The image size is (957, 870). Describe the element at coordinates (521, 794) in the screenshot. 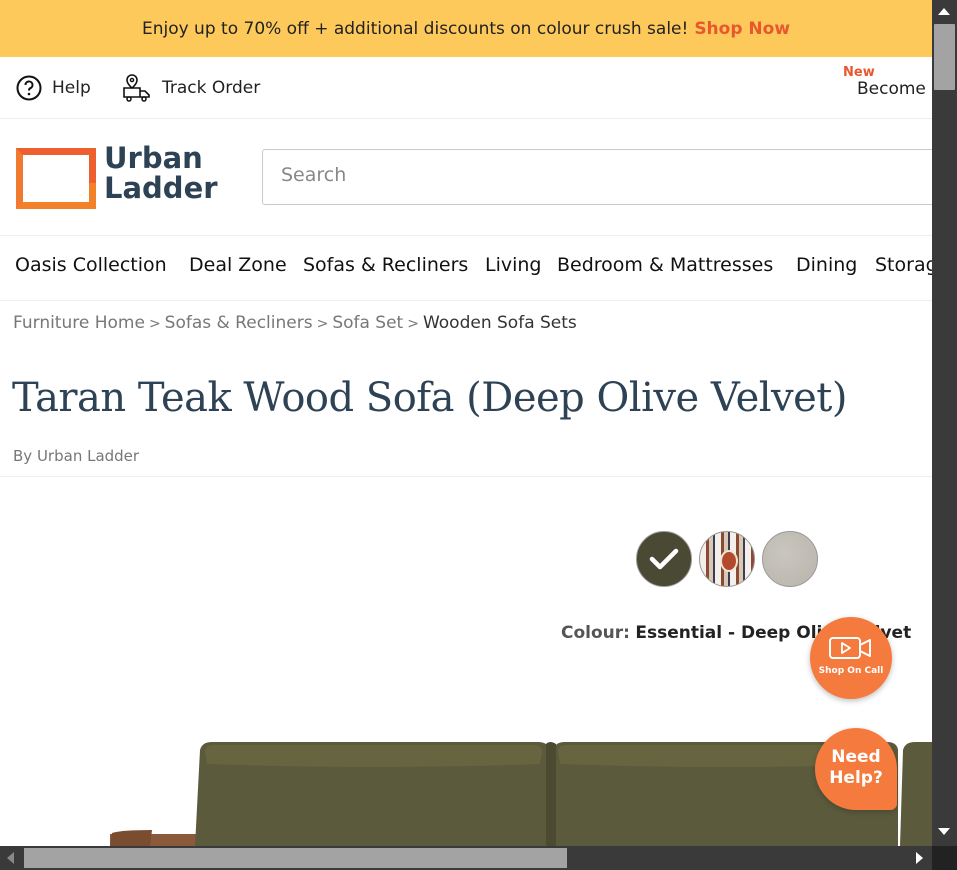

I see `sofa-image` at that location.